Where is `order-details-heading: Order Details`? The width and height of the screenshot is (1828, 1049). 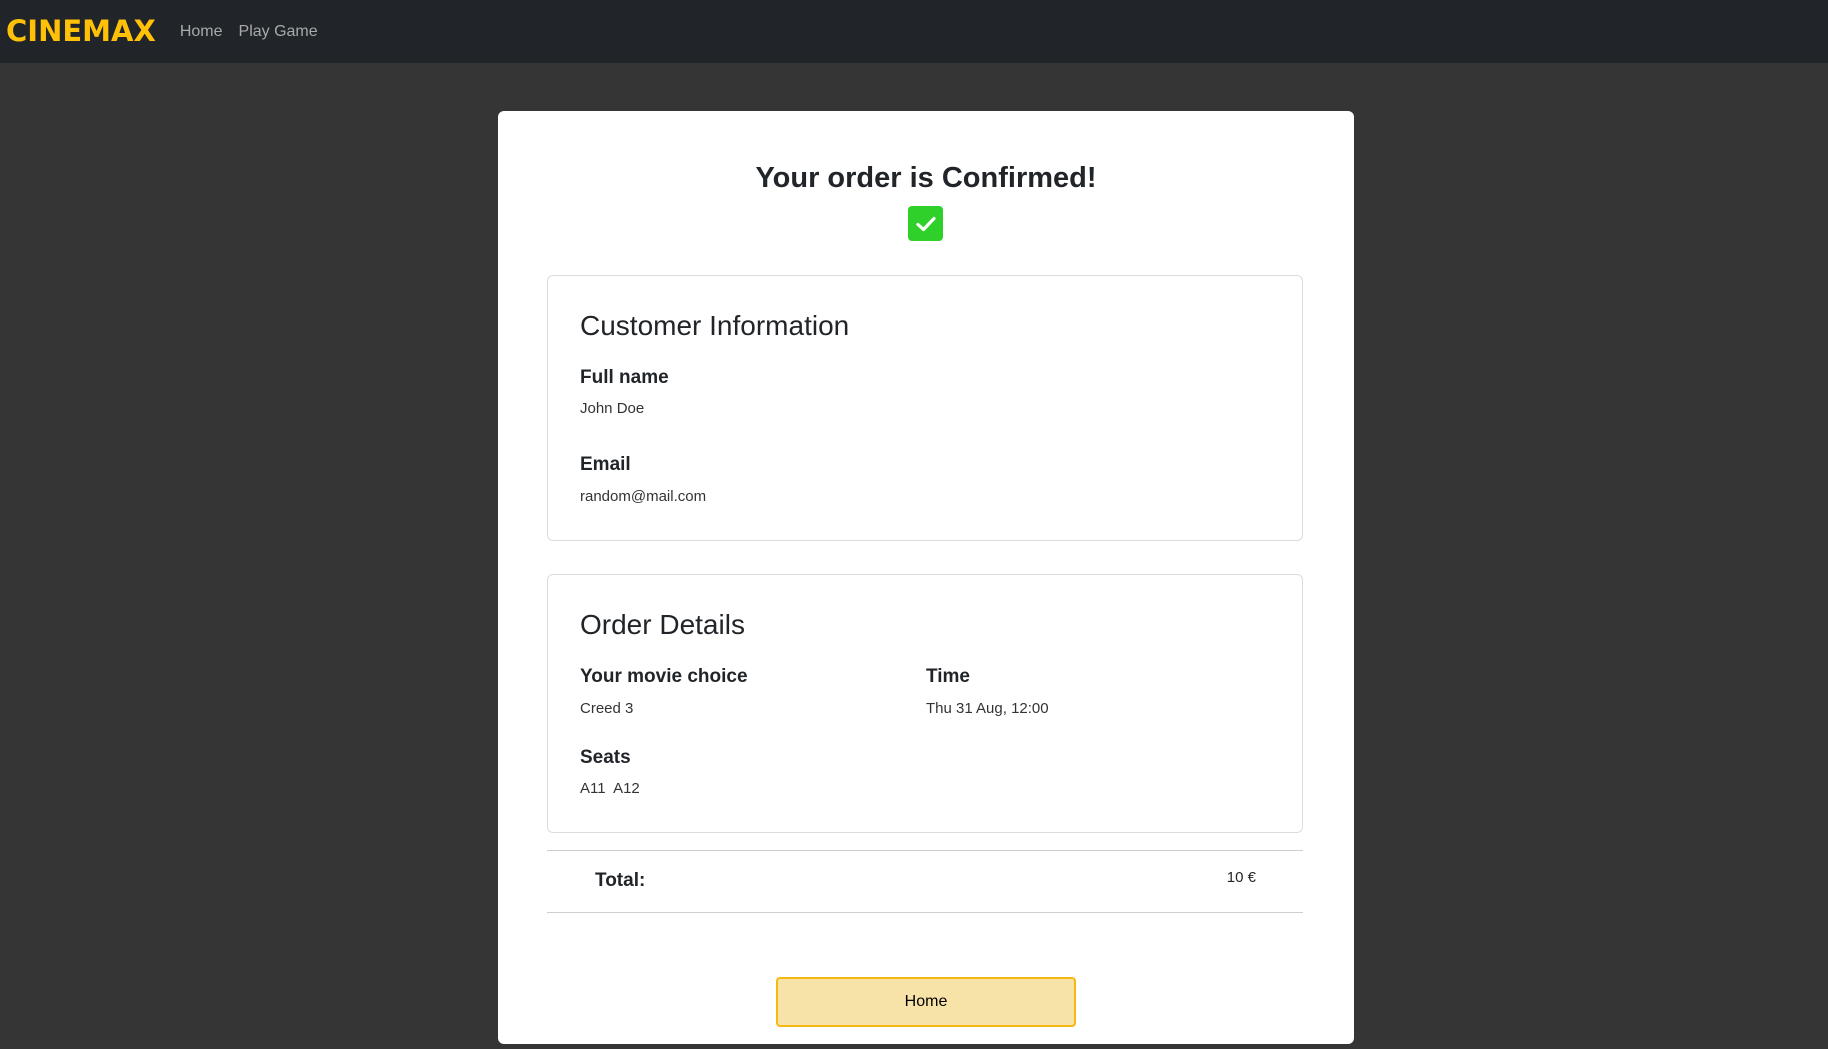
order-details-heading: Order Details is located at coordinates (662, 624).